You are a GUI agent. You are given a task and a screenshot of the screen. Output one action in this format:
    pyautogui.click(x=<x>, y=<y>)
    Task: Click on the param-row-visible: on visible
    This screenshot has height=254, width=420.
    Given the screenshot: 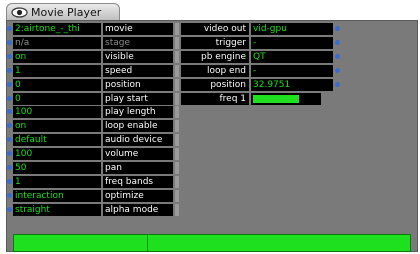 What is the action you would take?
    pyautogui.click(x=97, y=57)
    